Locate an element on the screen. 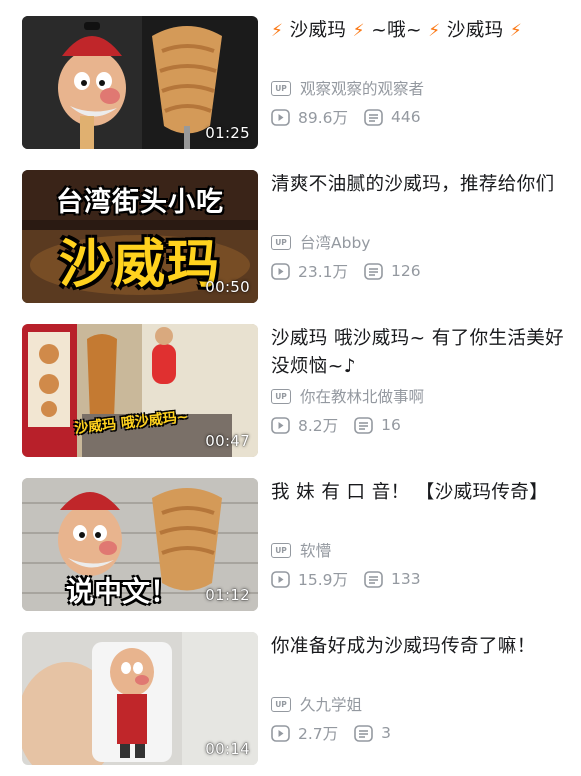 The height and width of the screenshot is (776, 581). danmaku-count: 16 is located at coordinates (377, 425).